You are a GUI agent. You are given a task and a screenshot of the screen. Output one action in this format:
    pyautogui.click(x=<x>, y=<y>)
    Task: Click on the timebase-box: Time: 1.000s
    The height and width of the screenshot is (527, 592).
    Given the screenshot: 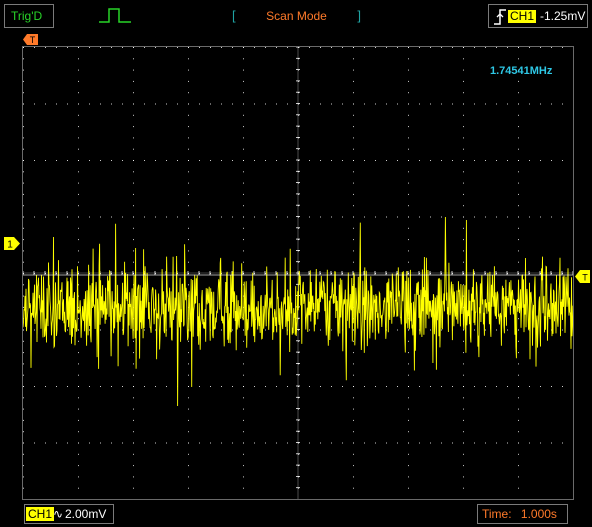 What is the action you would take?
    pyautogui.click(x=522, y=514)
    